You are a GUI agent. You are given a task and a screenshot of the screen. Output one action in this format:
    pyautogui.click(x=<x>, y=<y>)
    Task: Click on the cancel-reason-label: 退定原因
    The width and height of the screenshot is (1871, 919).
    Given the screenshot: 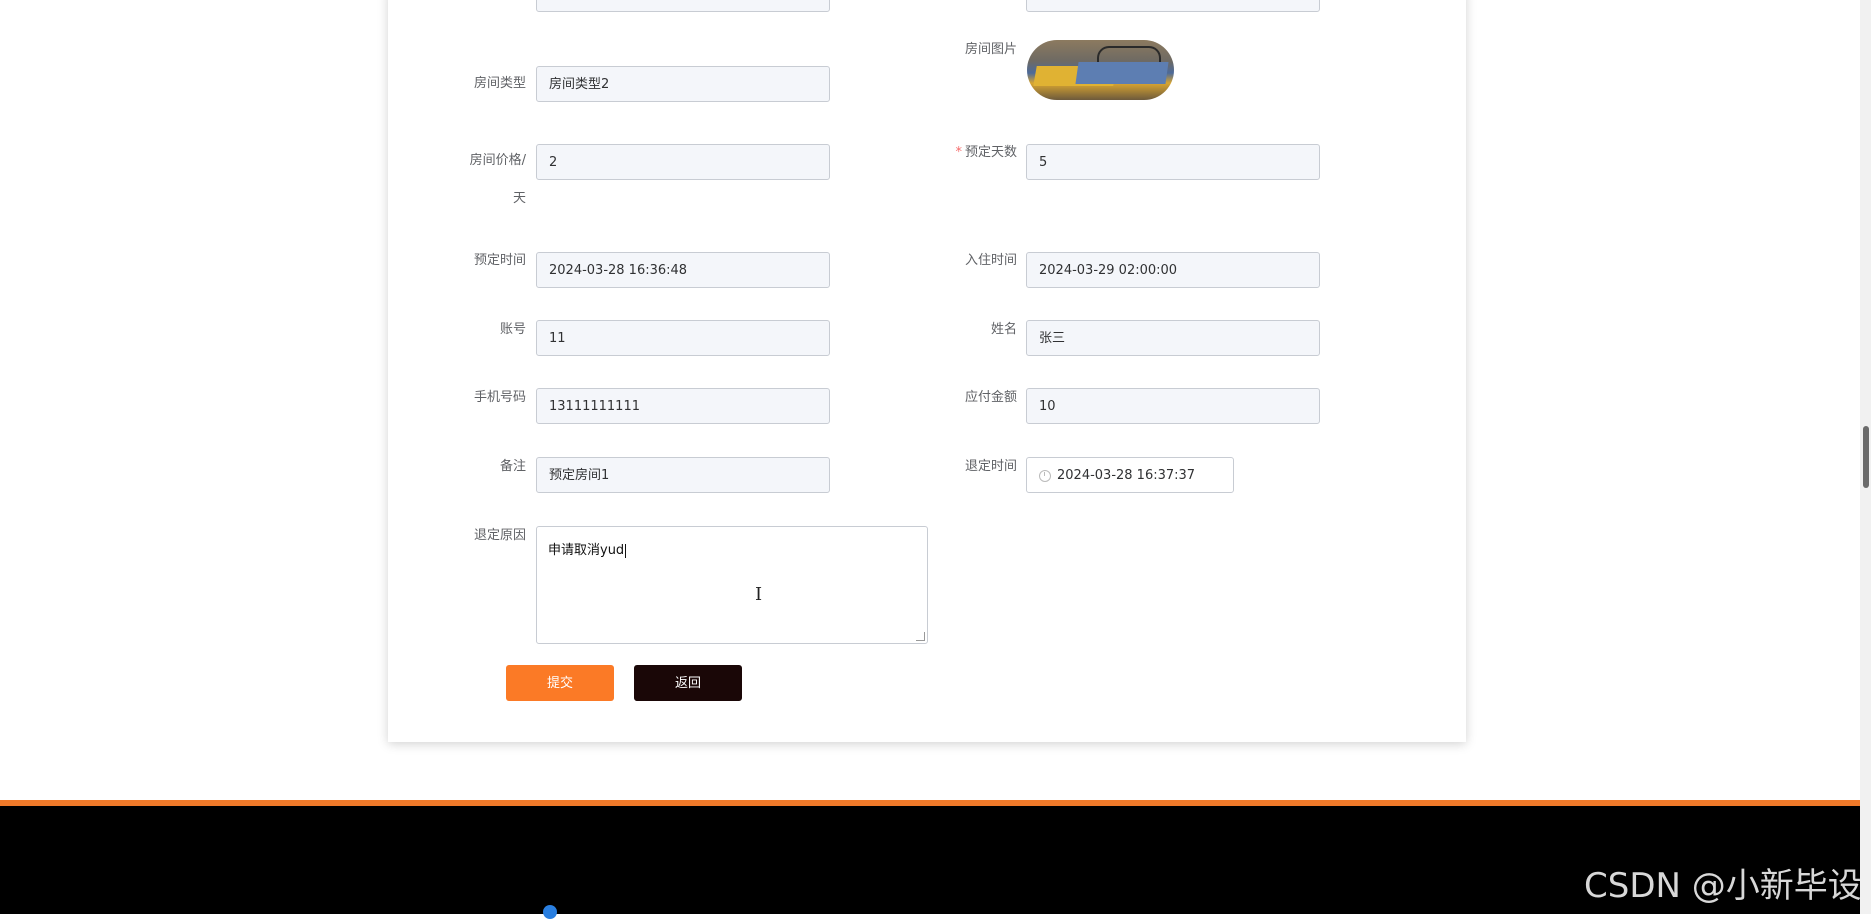 What is the action you would take?
    pyautogui.click(x=499, y=535)
    